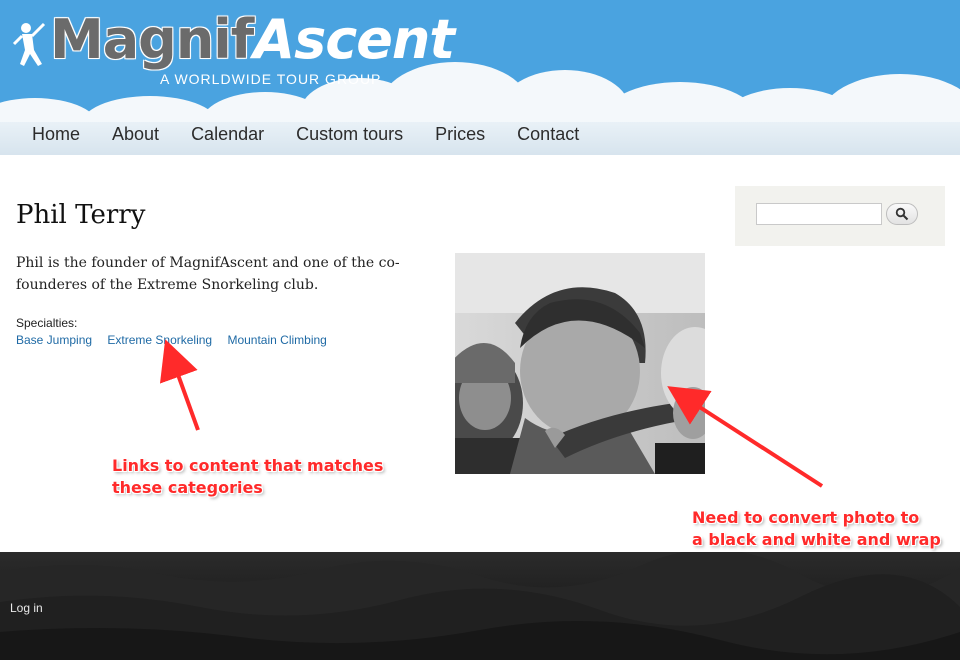  Describe the element at coordinates (26, 608) in the screenshot. I see `login-link: Log in` at that location.